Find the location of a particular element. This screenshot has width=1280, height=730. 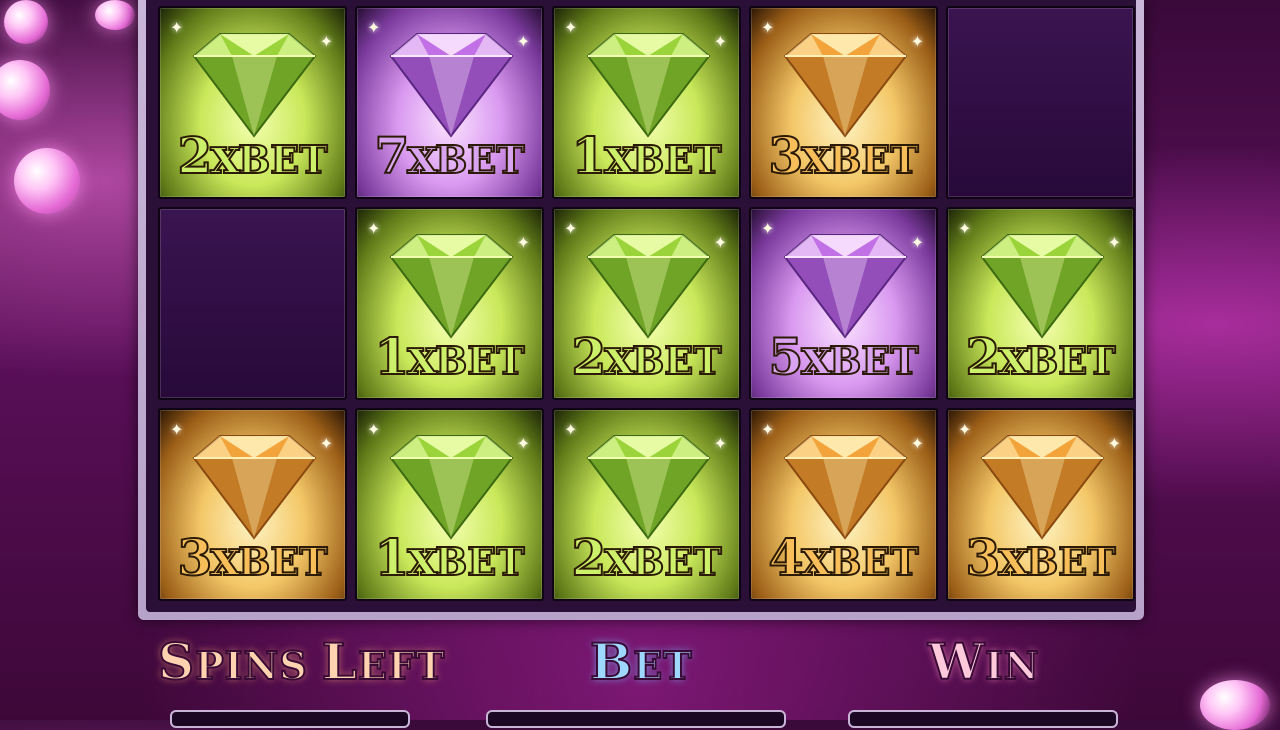

diamond-symbol-cell: ✦ ✦ 5xBET is located at coordinates (843, 303).